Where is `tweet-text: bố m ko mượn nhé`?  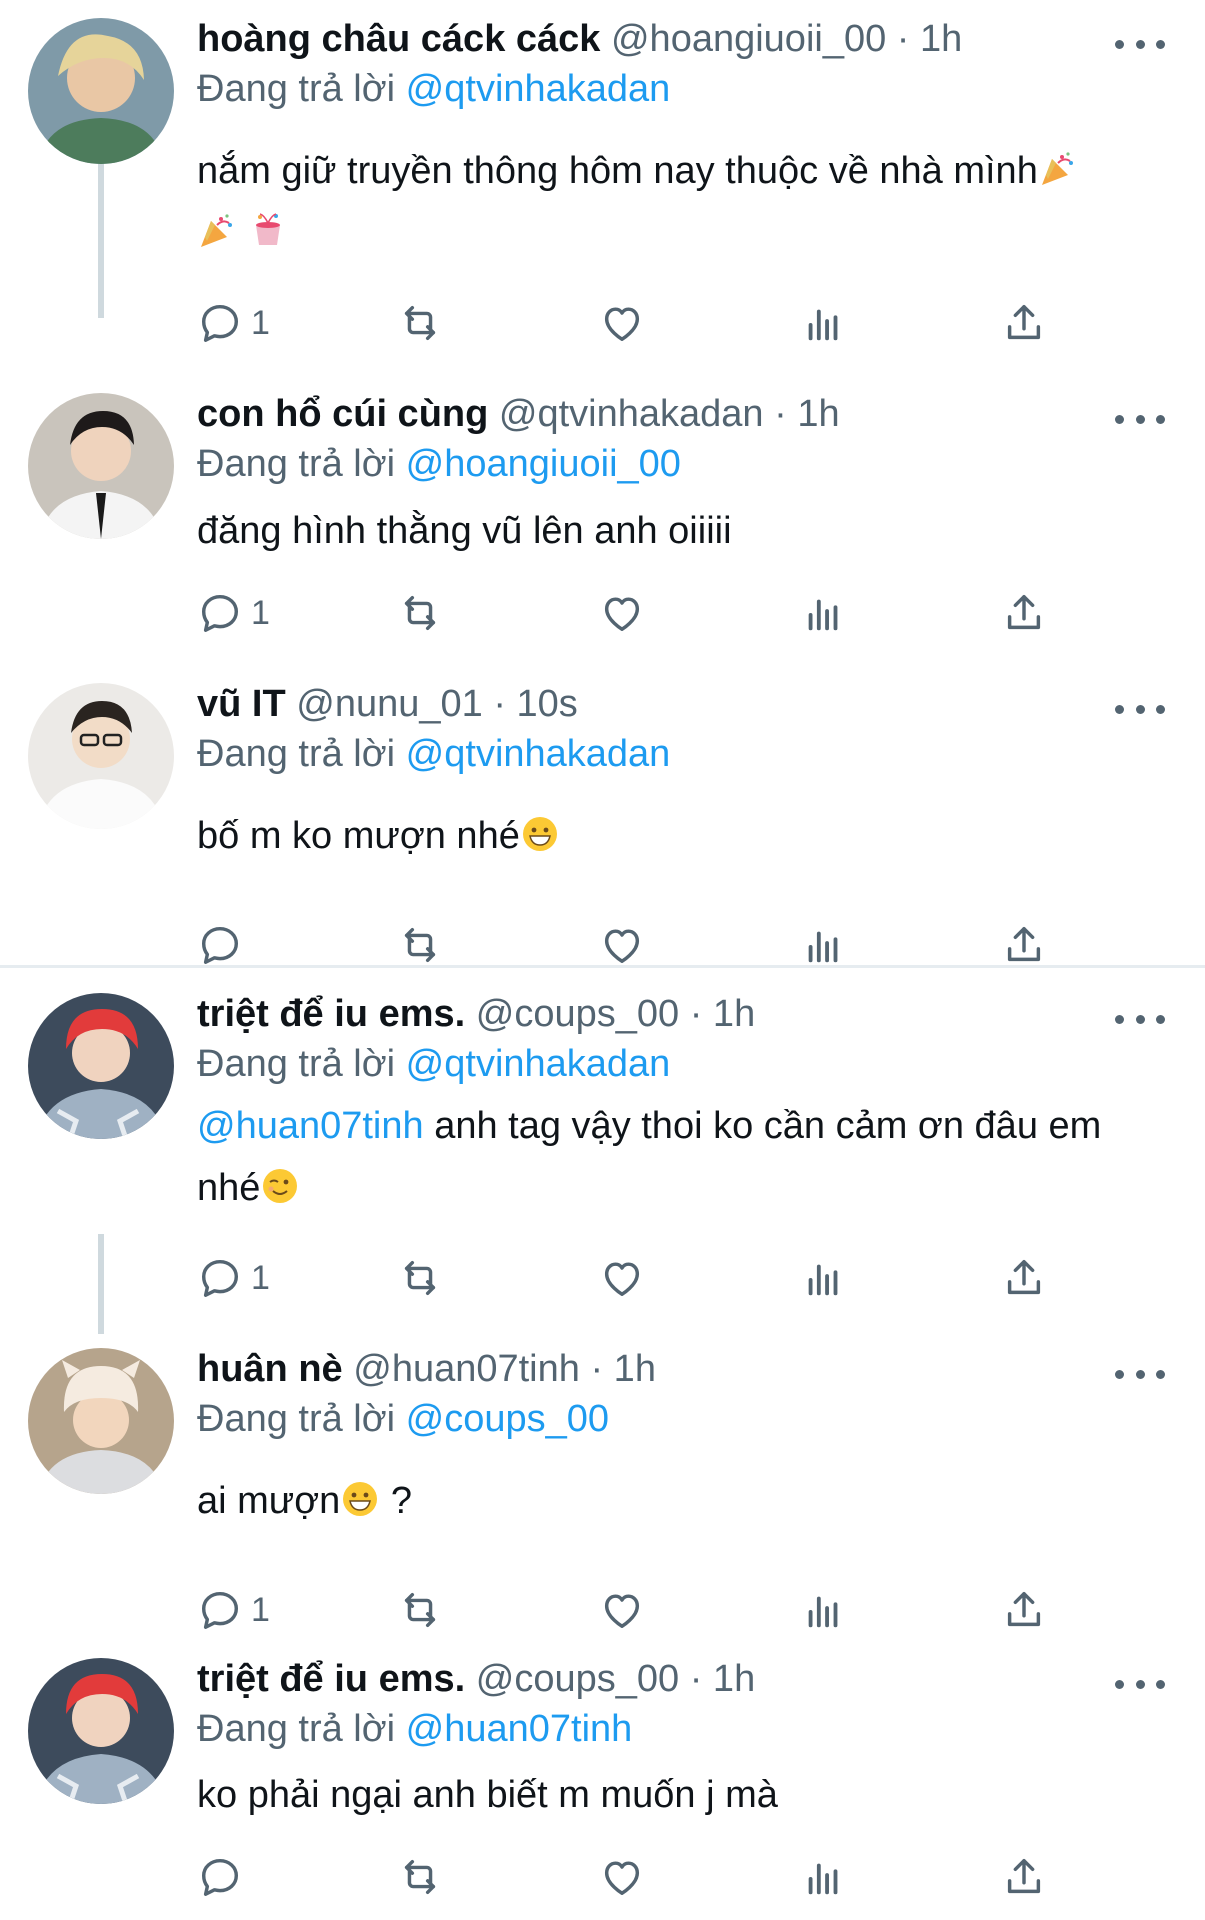 tweet-text: bố m ko mượn nhé is located at coordinates (666, 836).